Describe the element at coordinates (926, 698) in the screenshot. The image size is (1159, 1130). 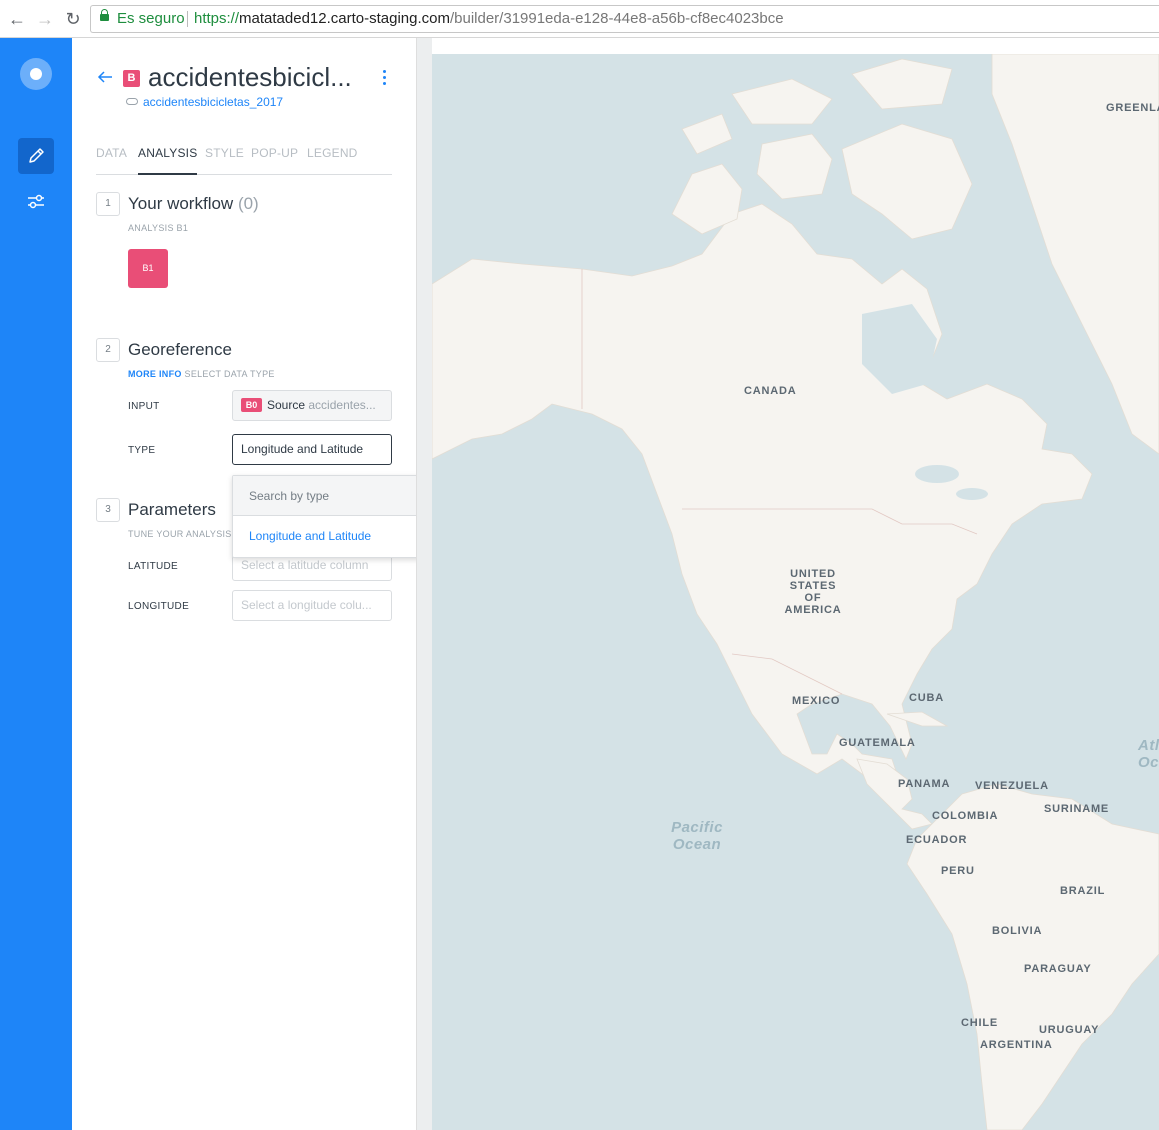
I see `map-label-cuba: CUBA` at that location.